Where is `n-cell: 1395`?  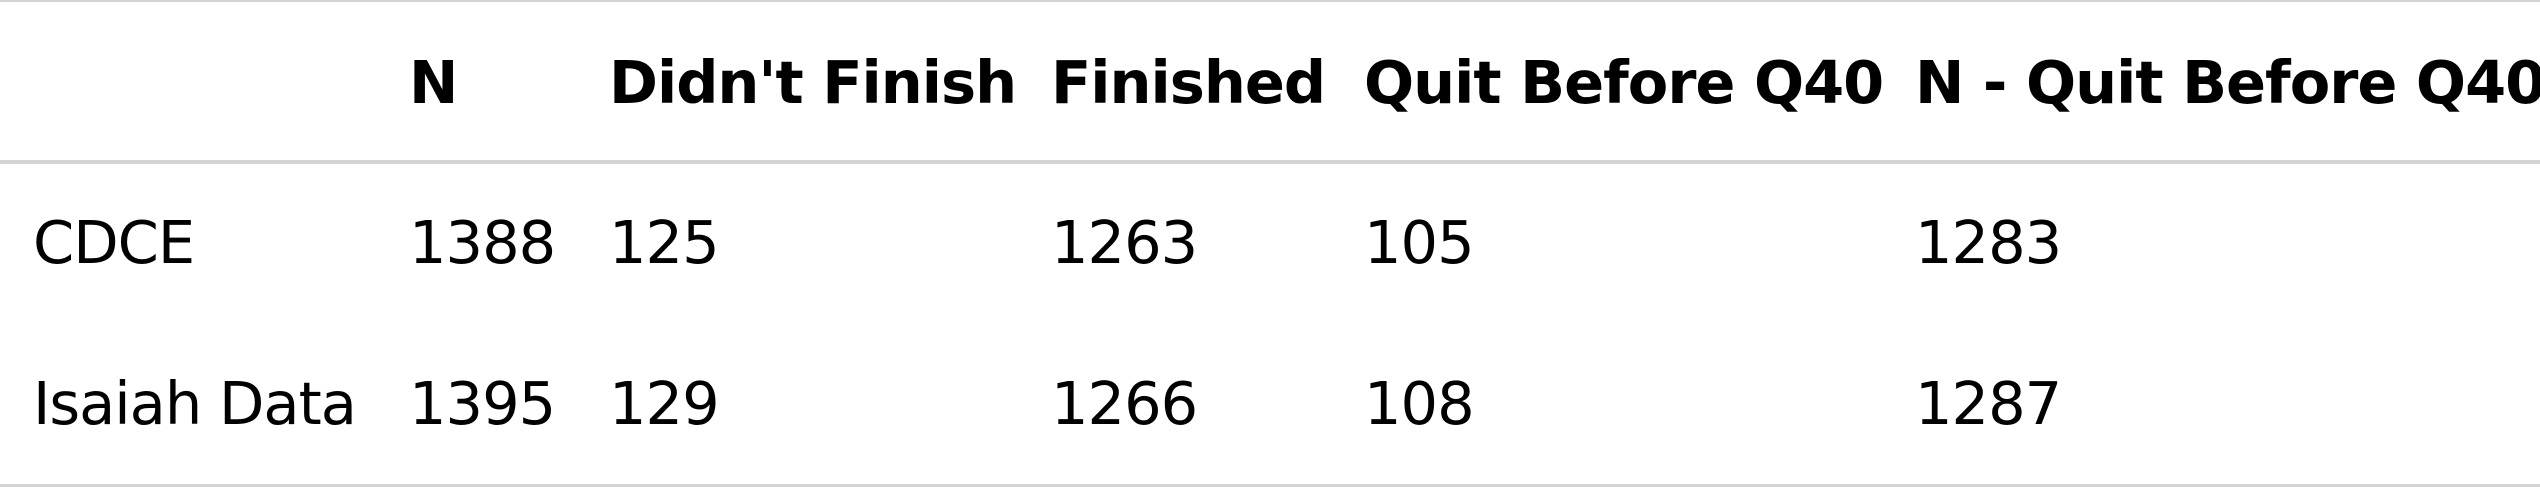
n-cell: 1395 is located at coordinates (482, 403).